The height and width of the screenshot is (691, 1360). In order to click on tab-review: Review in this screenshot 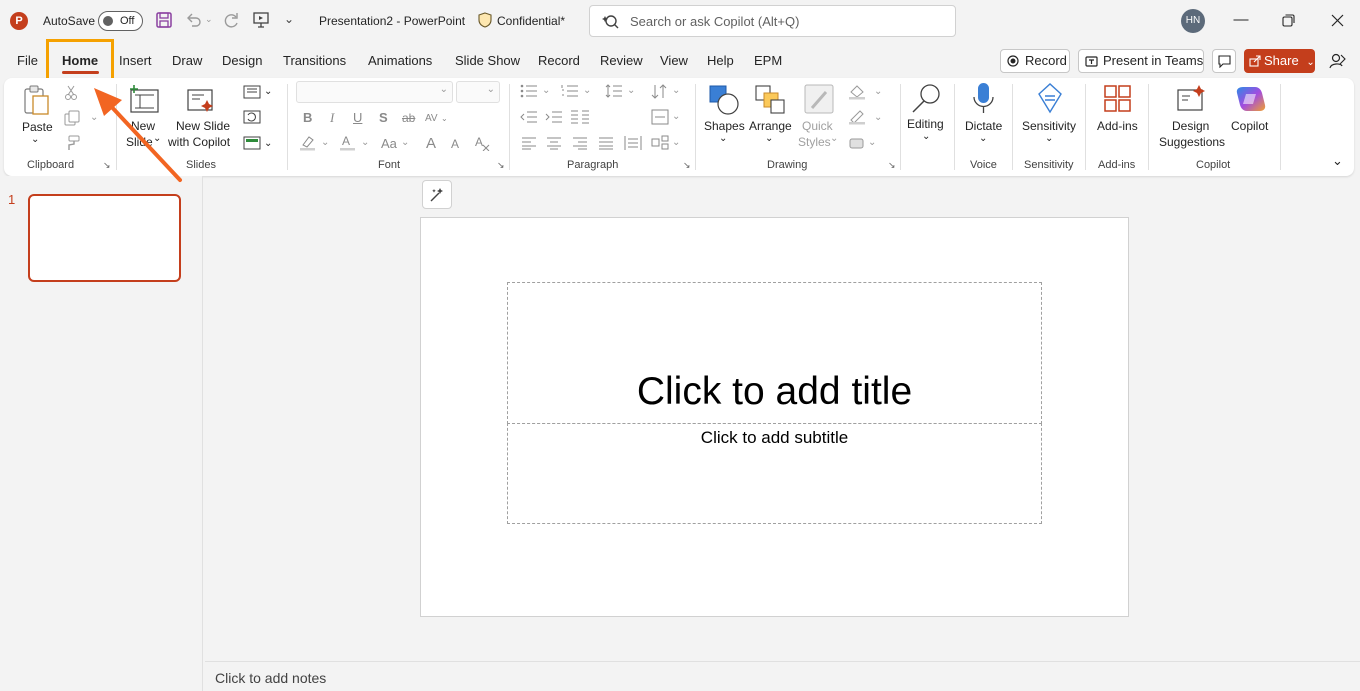, I will do `click(621, 60)`.